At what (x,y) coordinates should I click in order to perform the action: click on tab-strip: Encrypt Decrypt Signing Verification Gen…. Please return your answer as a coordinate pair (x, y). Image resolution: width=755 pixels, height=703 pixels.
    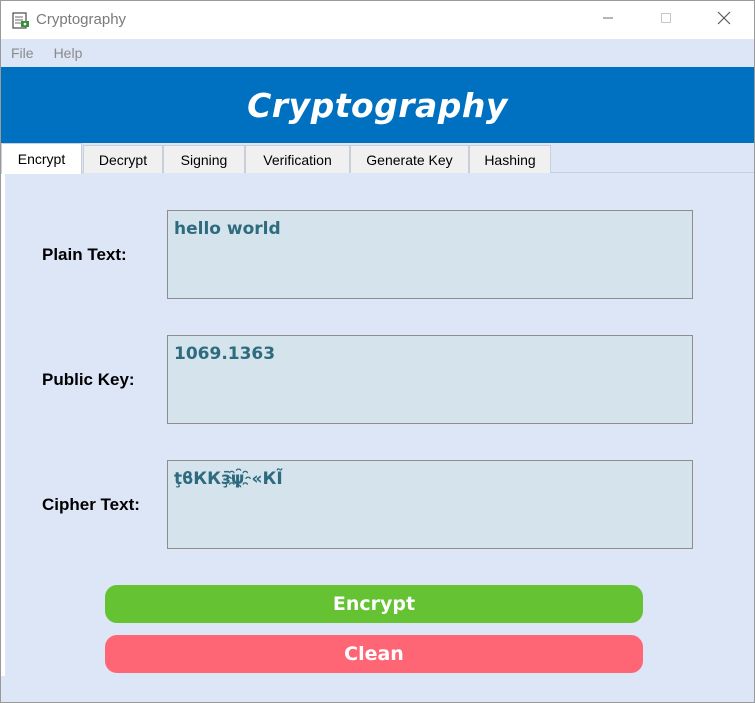
    Looking at the image, I should click on (377, 158).